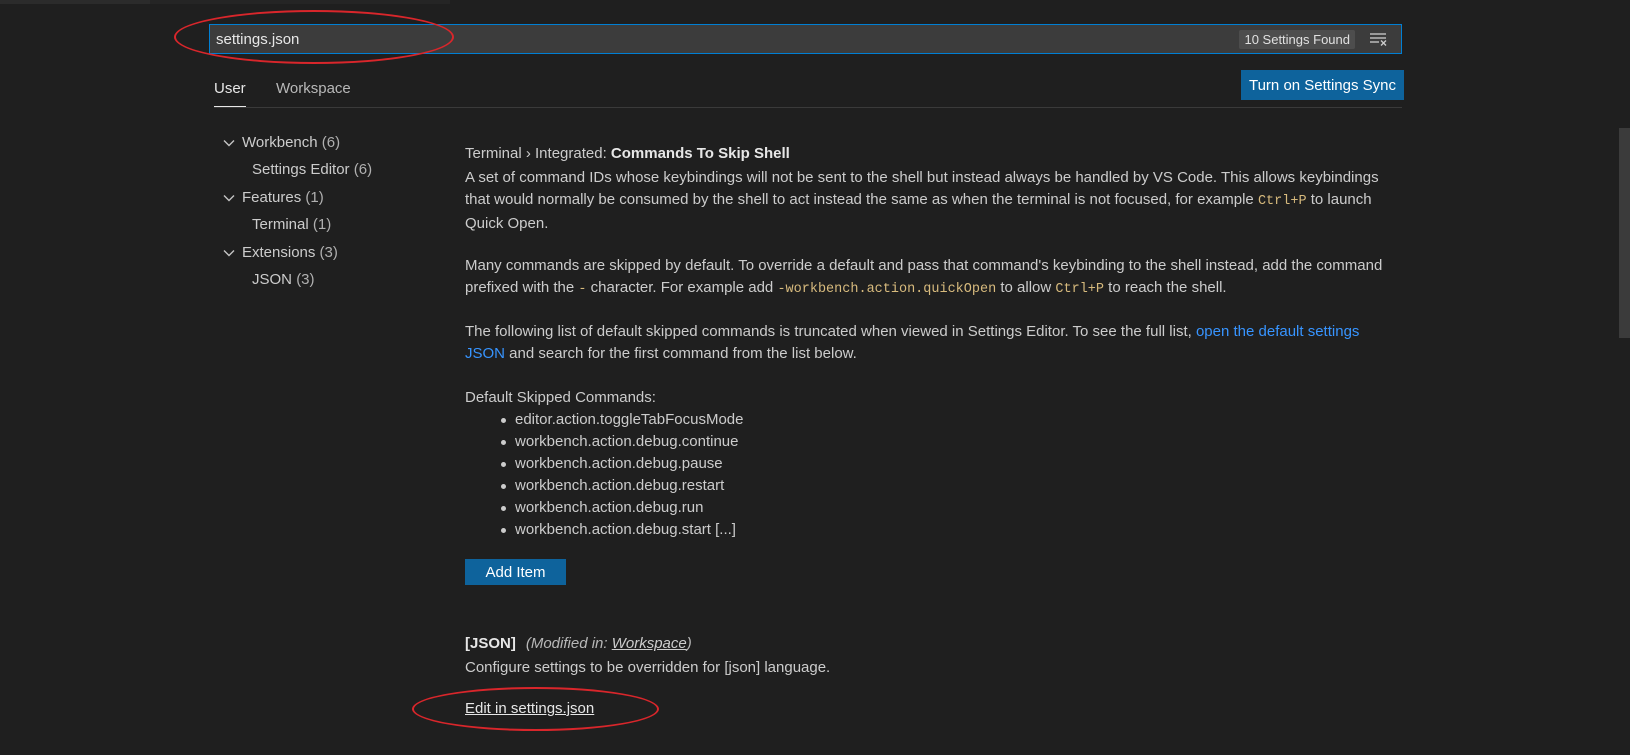 This screenshot has height=755, width=1630. What do you see at coordinates (515, 572) in the screenshot?
I see `add-item-button: Add Item` at bounding box center [515, 572].